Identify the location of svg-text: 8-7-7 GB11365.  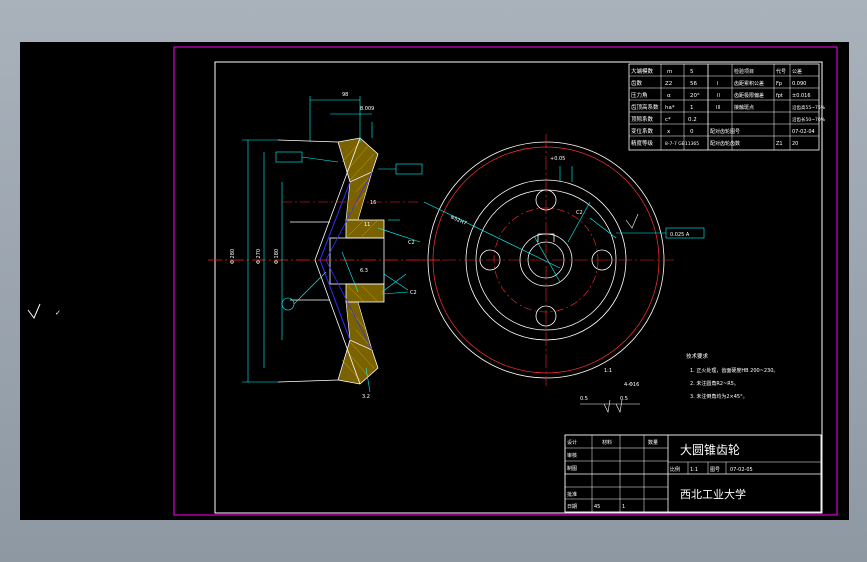
(682, 144).